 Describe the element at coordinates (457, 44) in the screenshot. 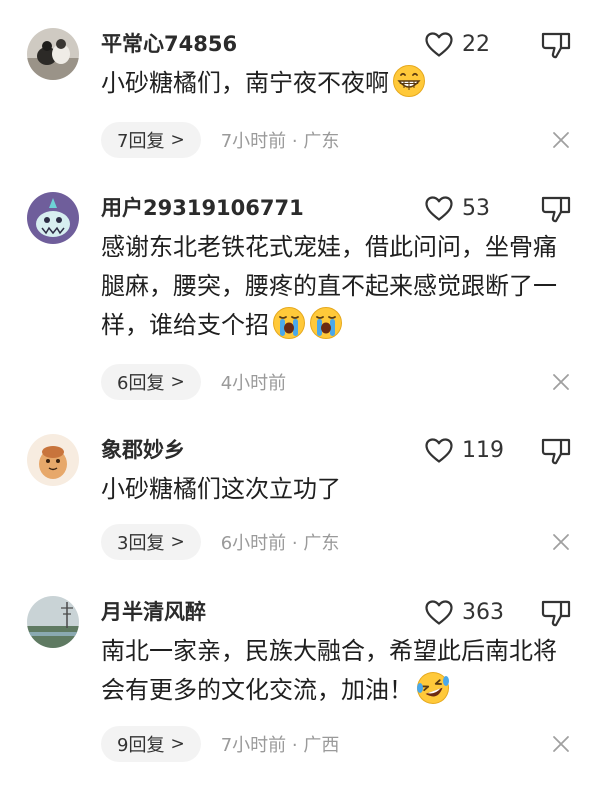

I see `like-button: 22` at that location.